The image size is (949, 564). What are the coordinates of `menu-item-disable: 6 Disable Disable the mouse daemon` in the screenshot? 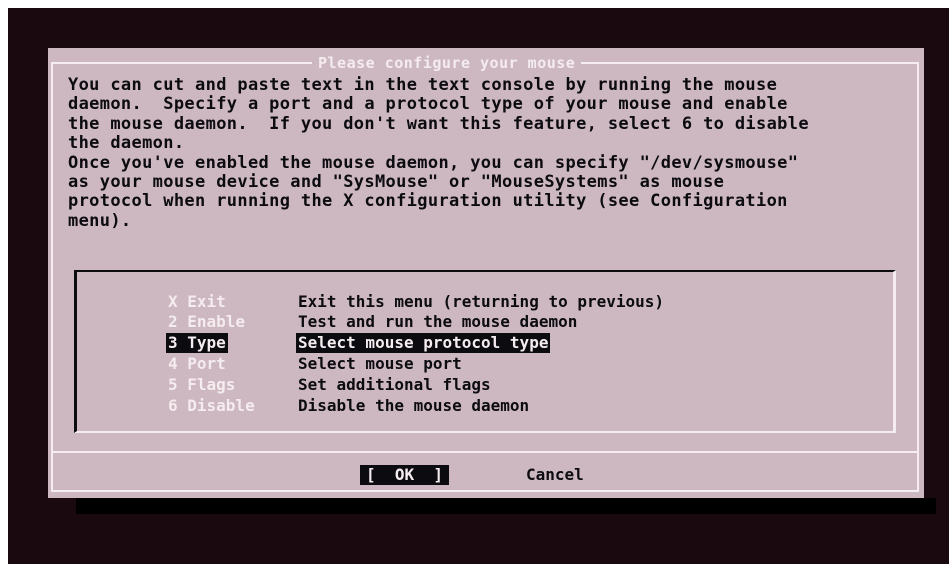 It's located at (347, 406).